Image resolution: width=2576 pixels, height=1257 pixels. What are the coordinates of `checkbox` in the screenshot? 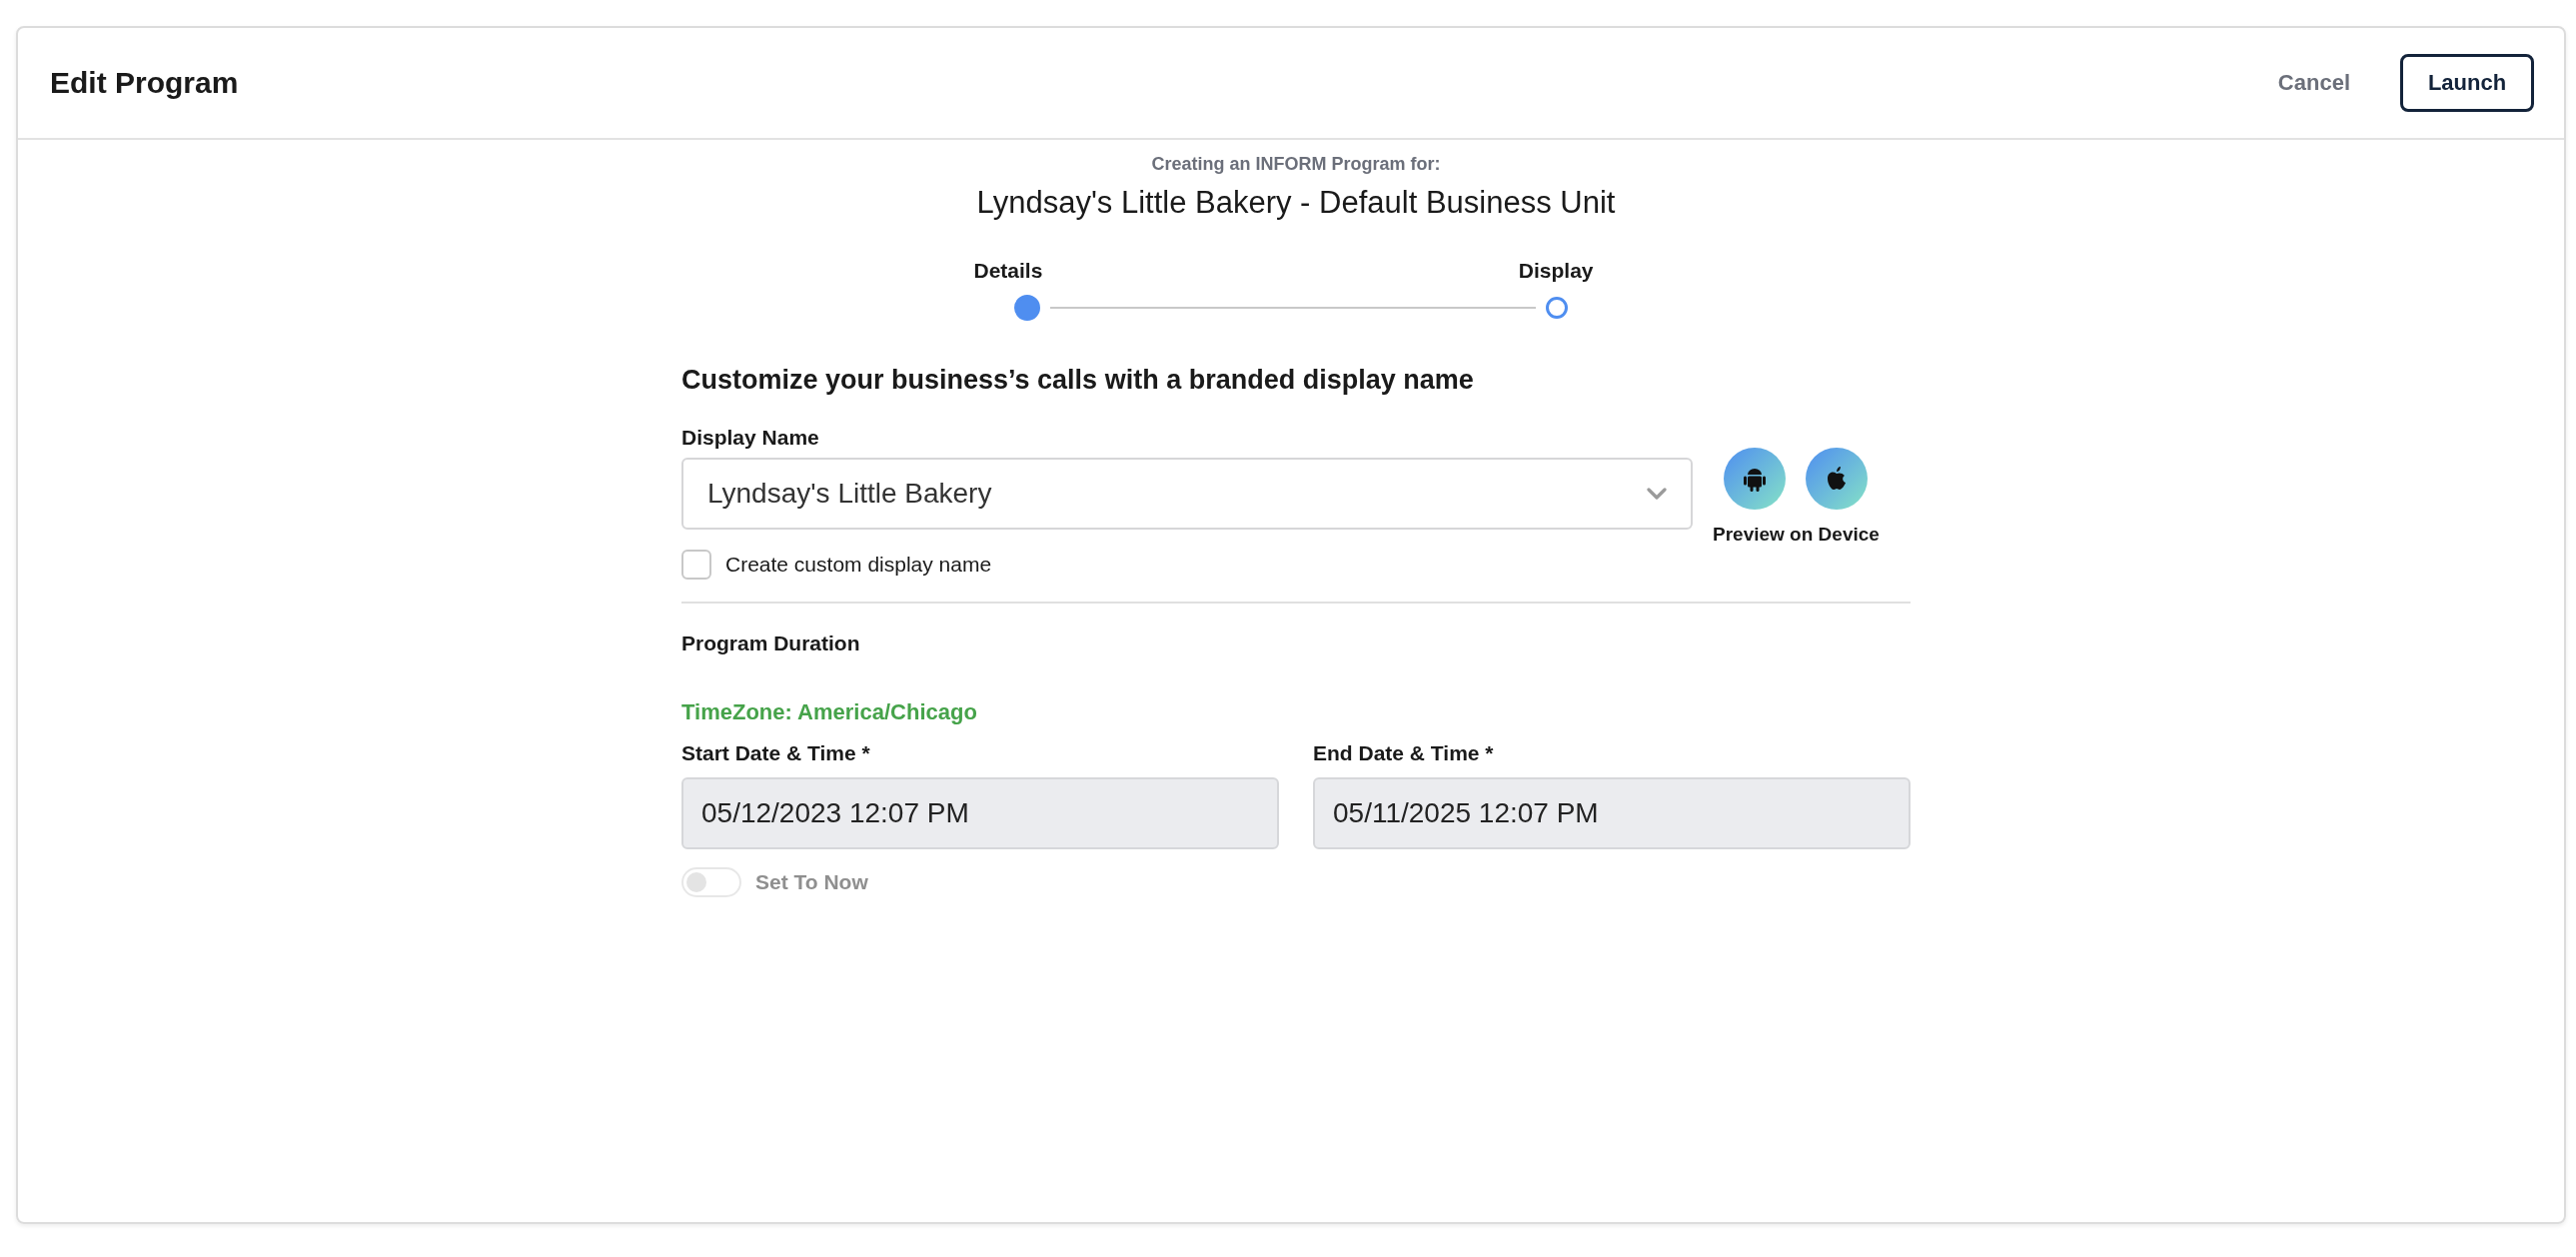 It's located at (696, 565).